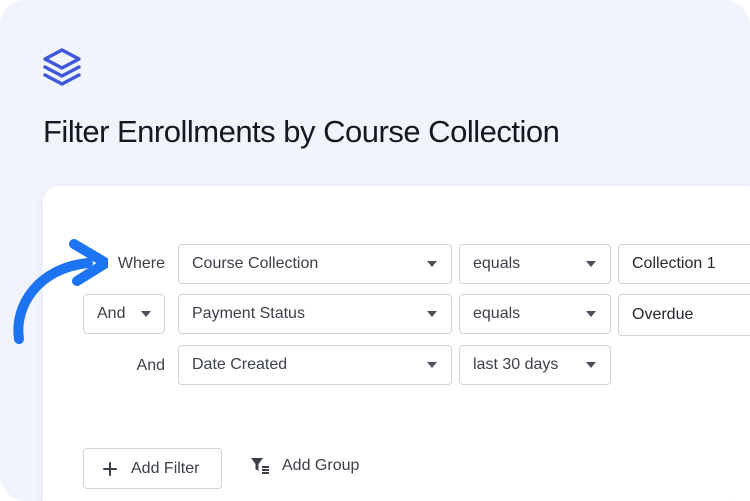  Describe the element at coordinates (255, 263) in the screenshot. I see `field-select-value: Course Collection` at that location.